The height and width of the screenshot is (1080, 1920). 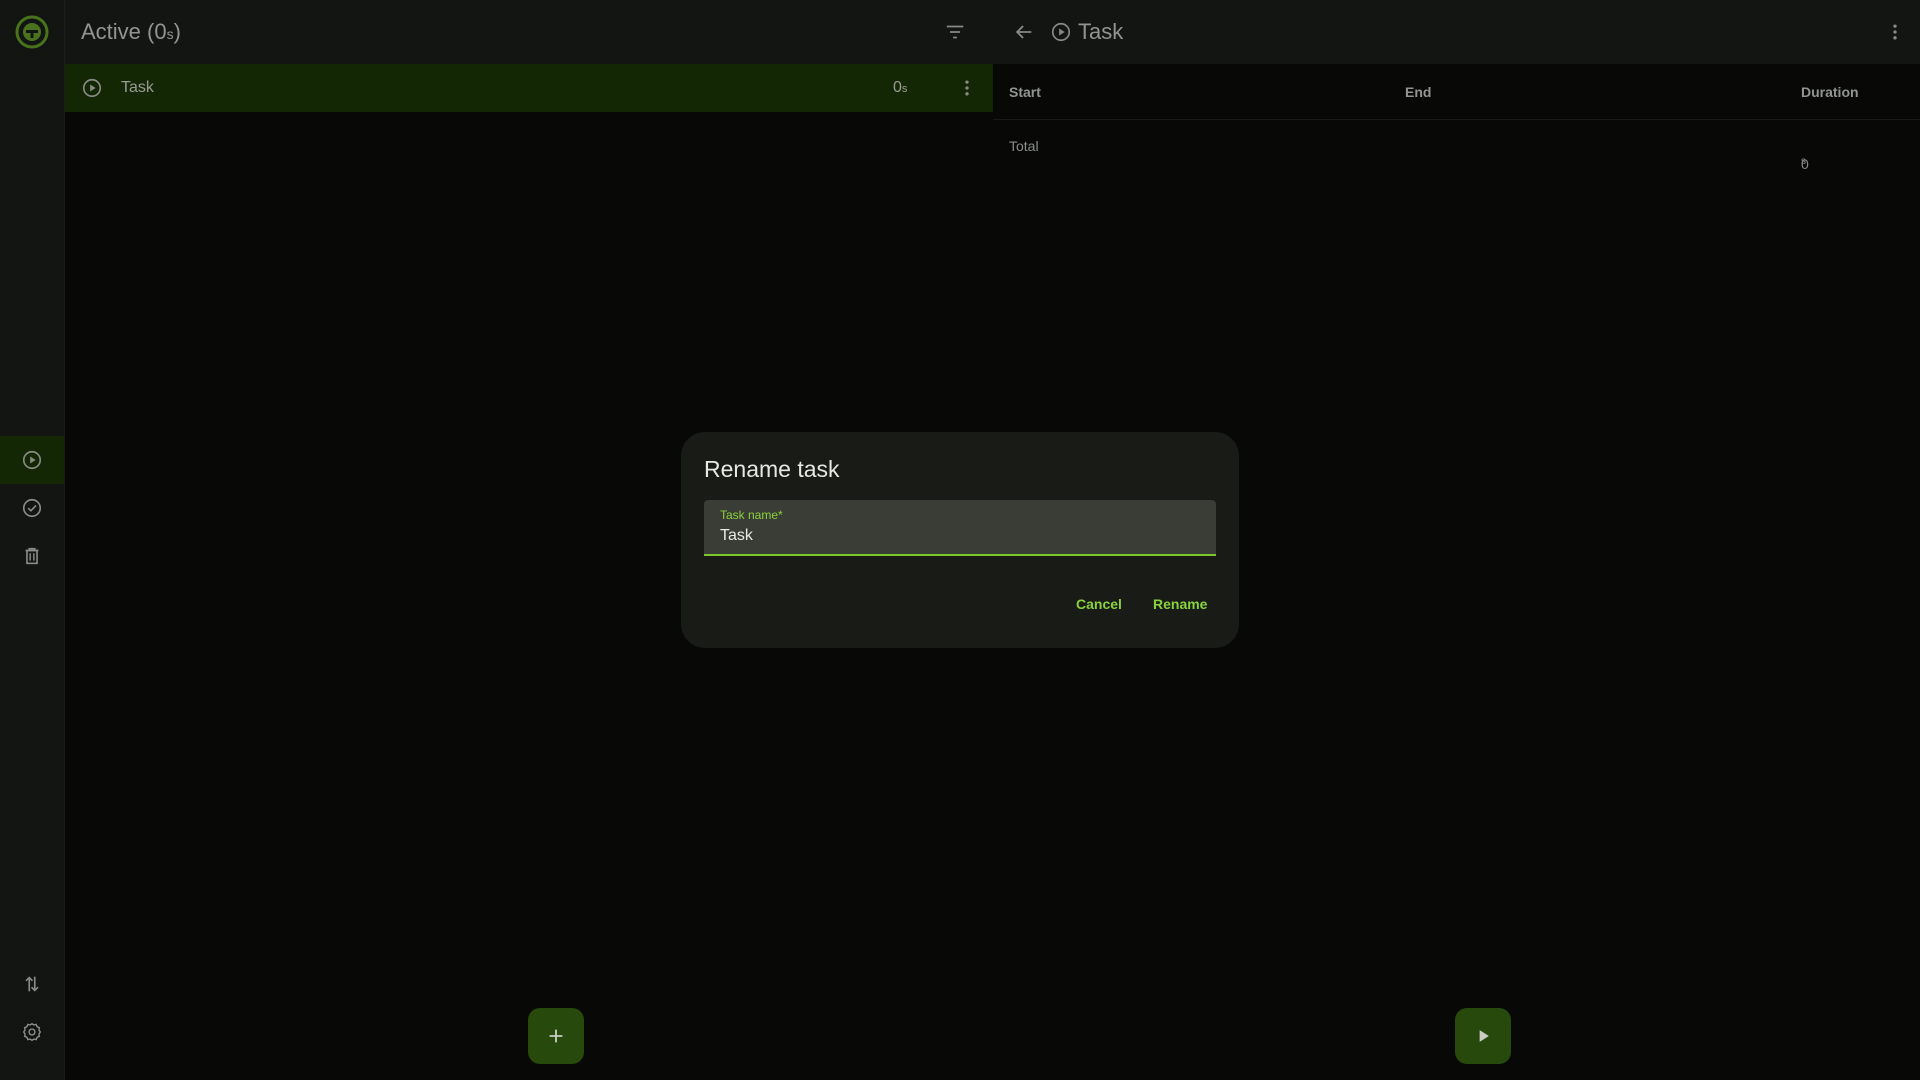 What do you see at coordinates (751, 515) in the screenshot?
I see `task-name-label: Task name*` at bounding box center [751, 515].